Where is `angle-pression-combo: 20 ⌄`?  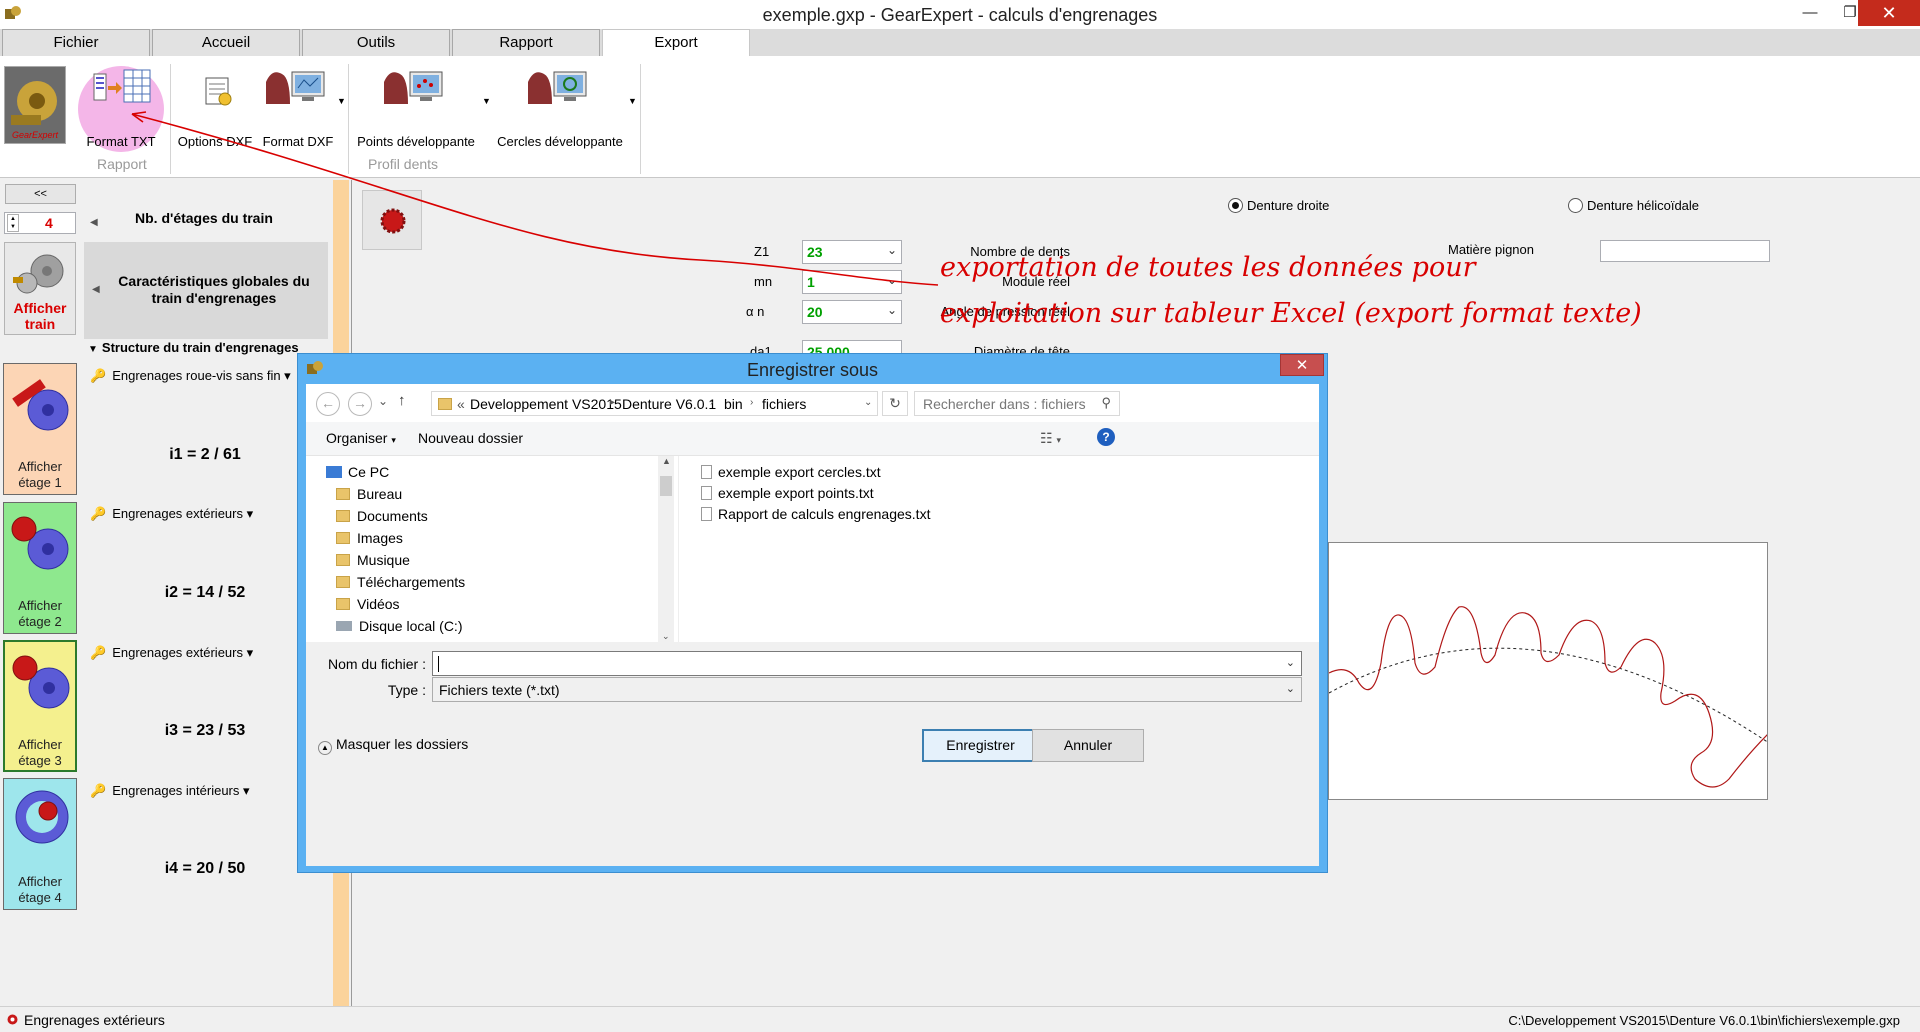 angle-pression-combo: 20 ⌄ is located at coordinates (852, 312).